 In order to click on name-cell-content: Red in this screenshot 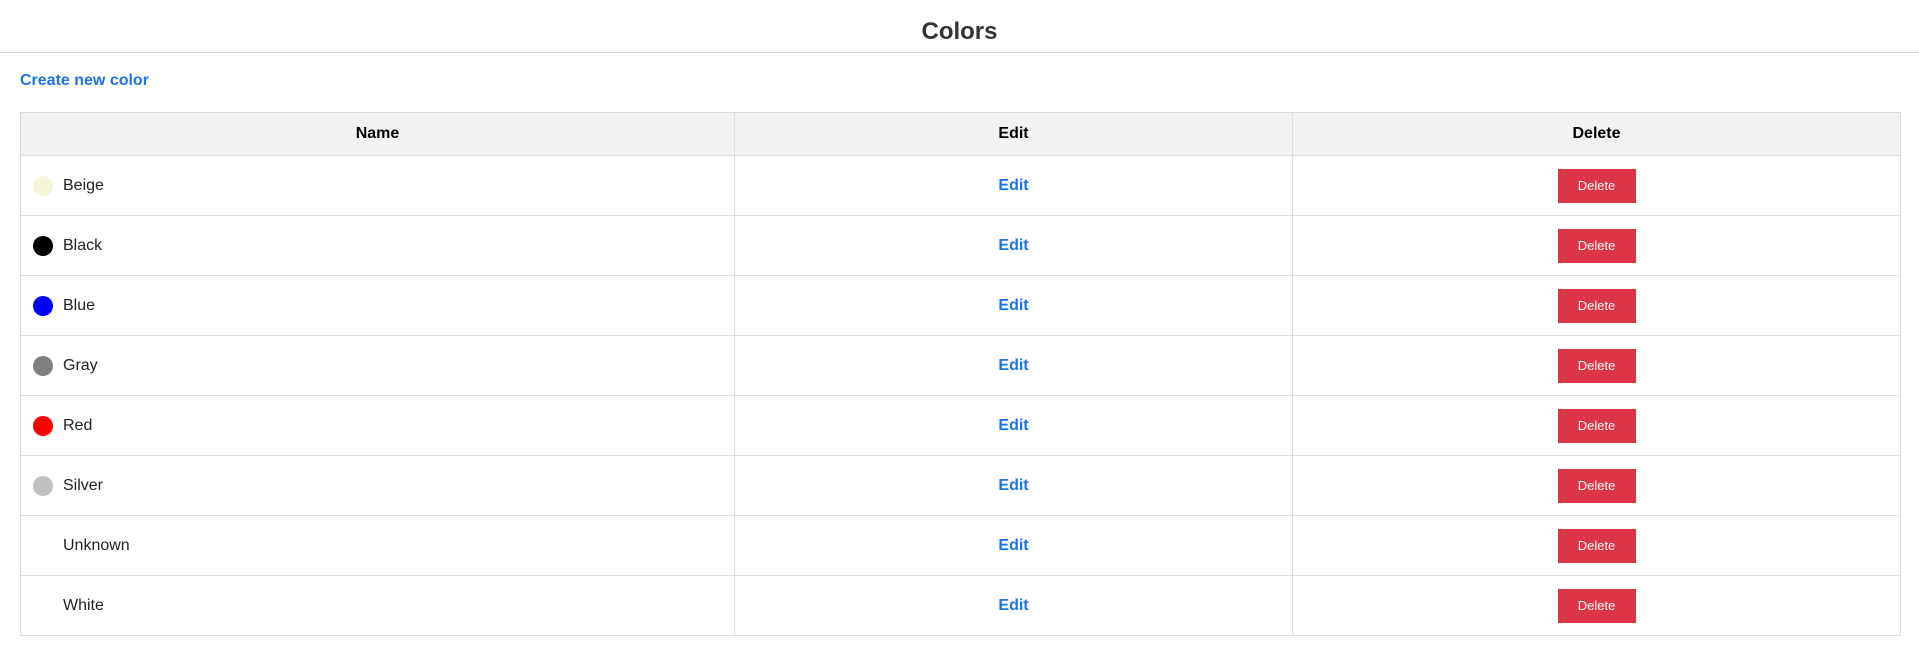, I will do `click(377, 425)`.